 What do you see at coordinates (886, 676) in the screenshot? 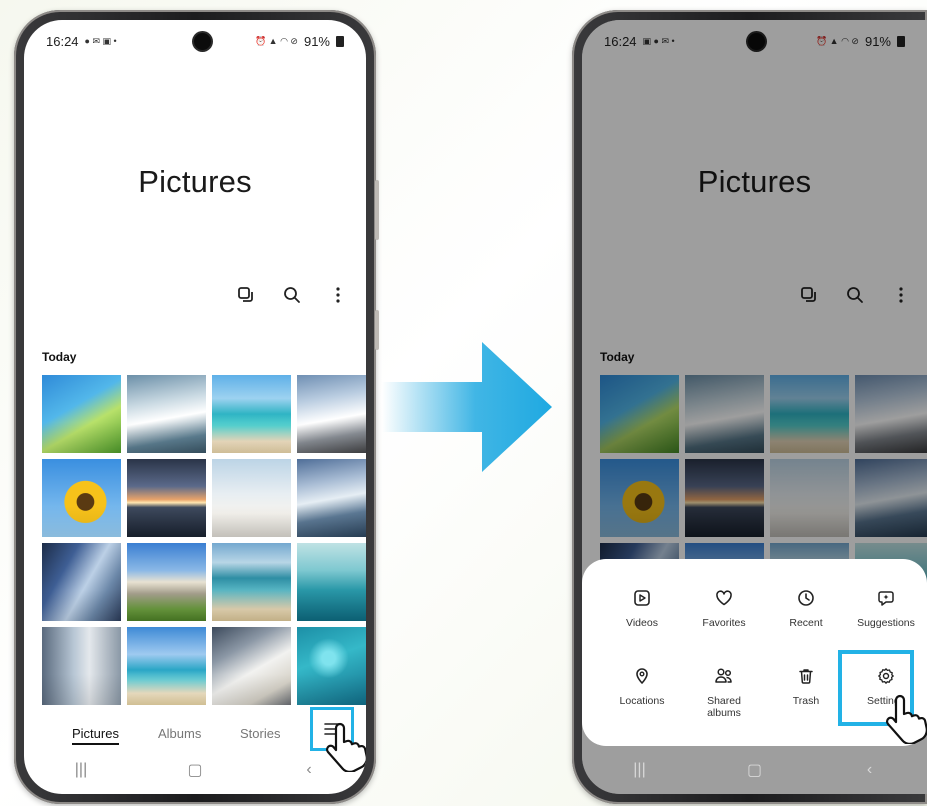
I see `gear-icon` at bounding box center [886, 676].